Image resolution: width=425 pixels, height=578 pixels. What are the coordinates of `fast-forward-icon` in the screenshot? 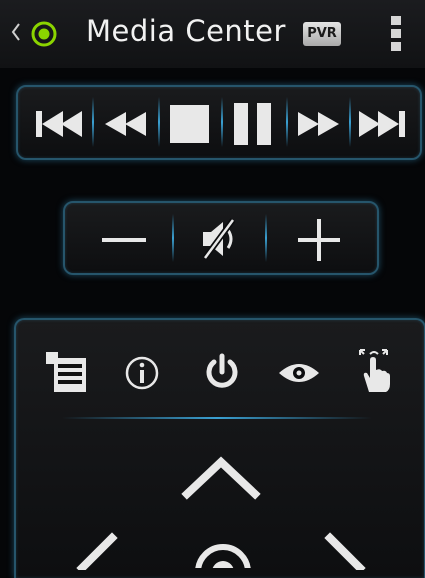 It's located at (319, 124).